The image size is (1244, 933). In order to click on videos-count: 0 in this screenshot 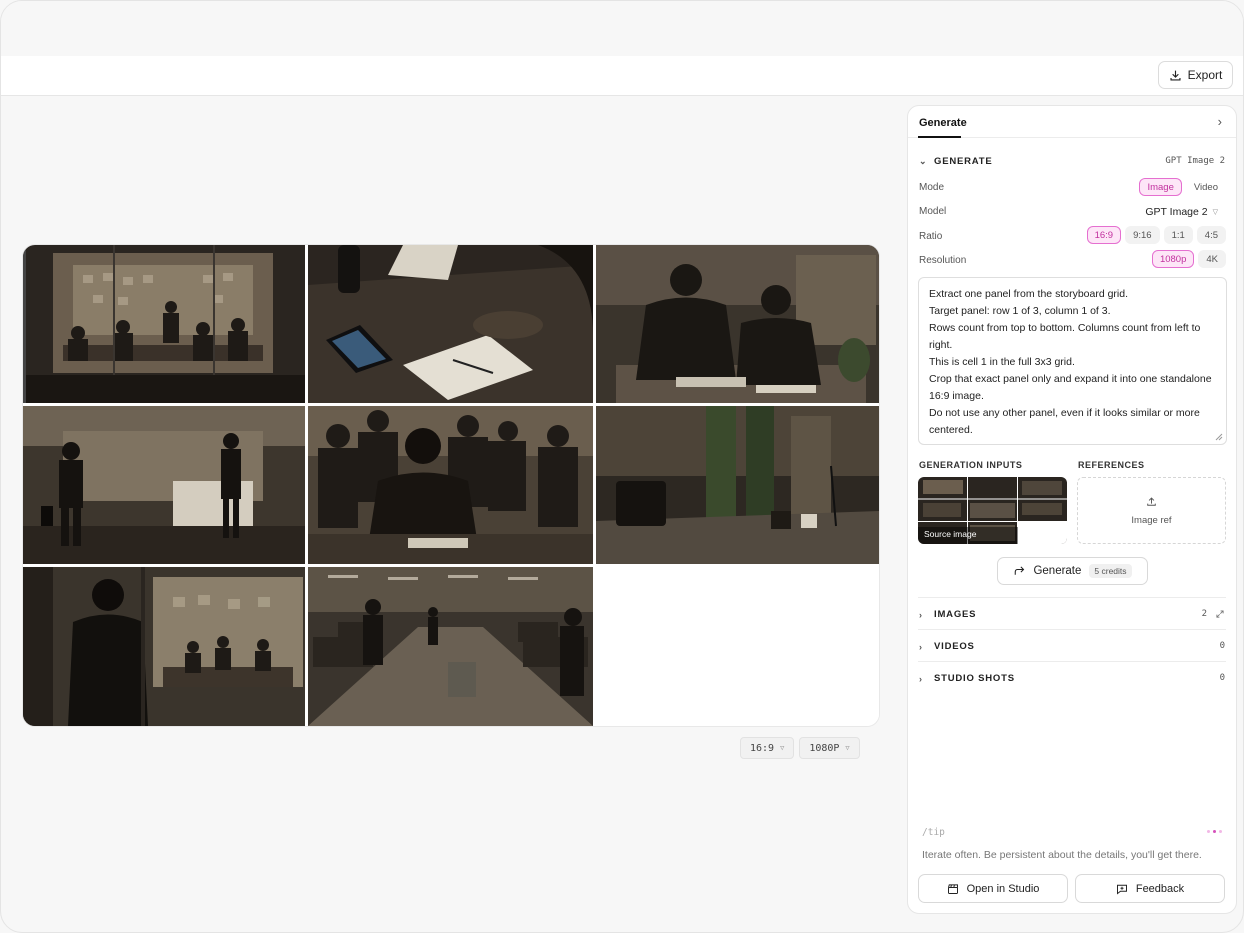, I will do `click(1222, 646)`.